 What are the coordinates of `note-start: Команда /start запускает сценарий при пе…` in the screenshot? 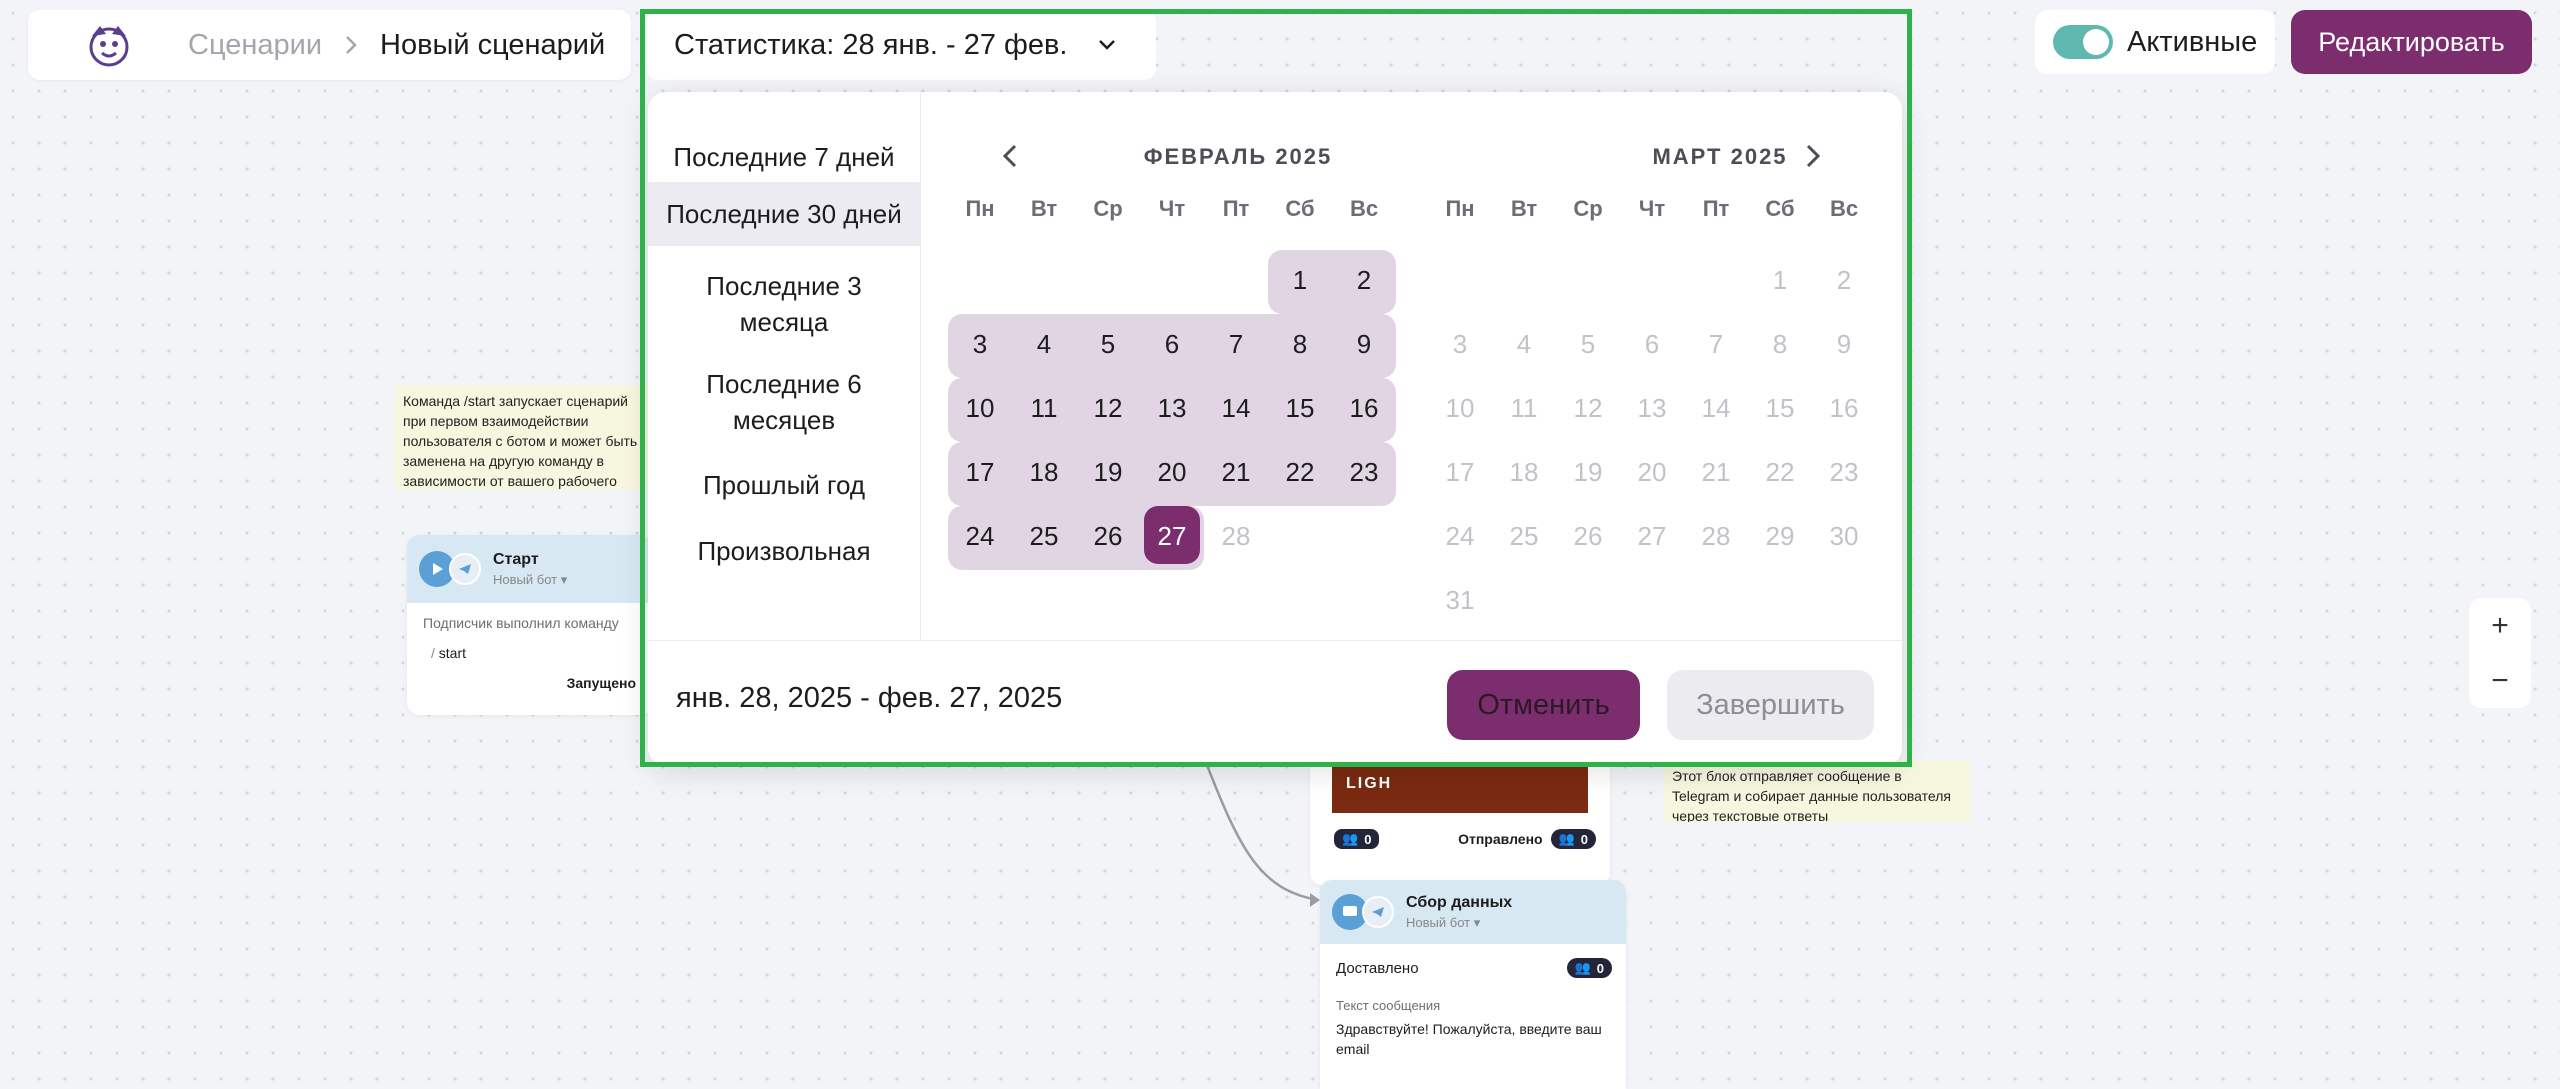 It's located at (522, 437).